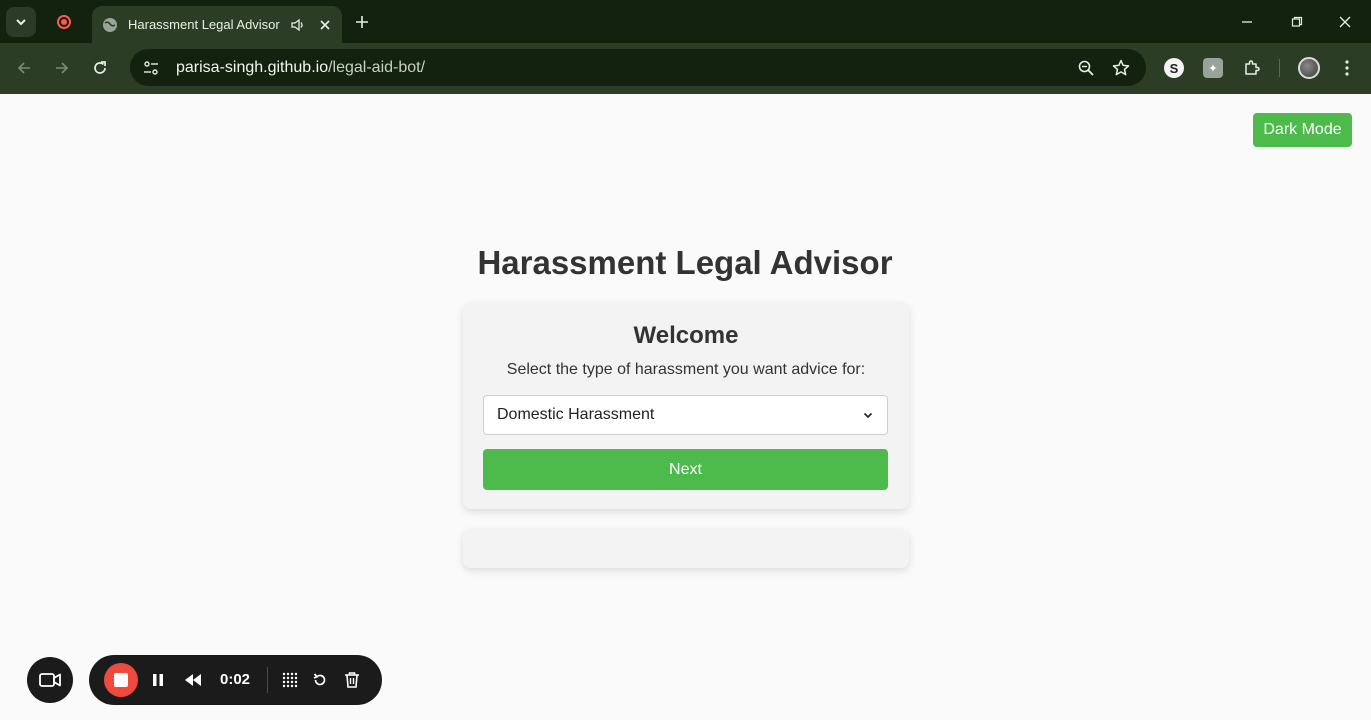 The height and width of the screenshot is (720, 1371). I want to click on camera-button, so click(50, 680).